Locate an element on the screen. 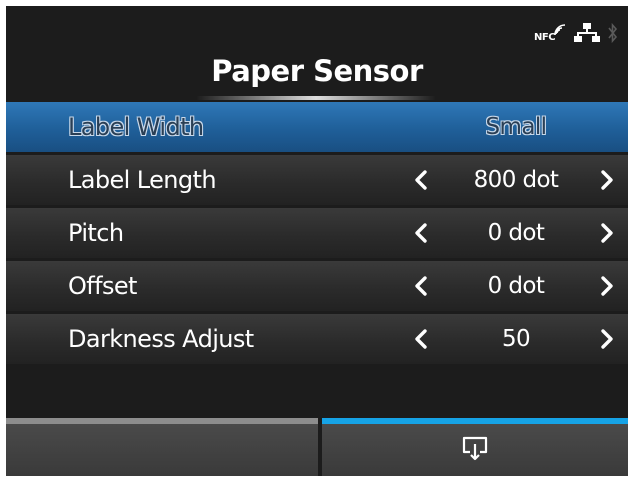 The width and height of the screenshot is (634, 478). status-bar: NFC is located at coordinates (576, 33).